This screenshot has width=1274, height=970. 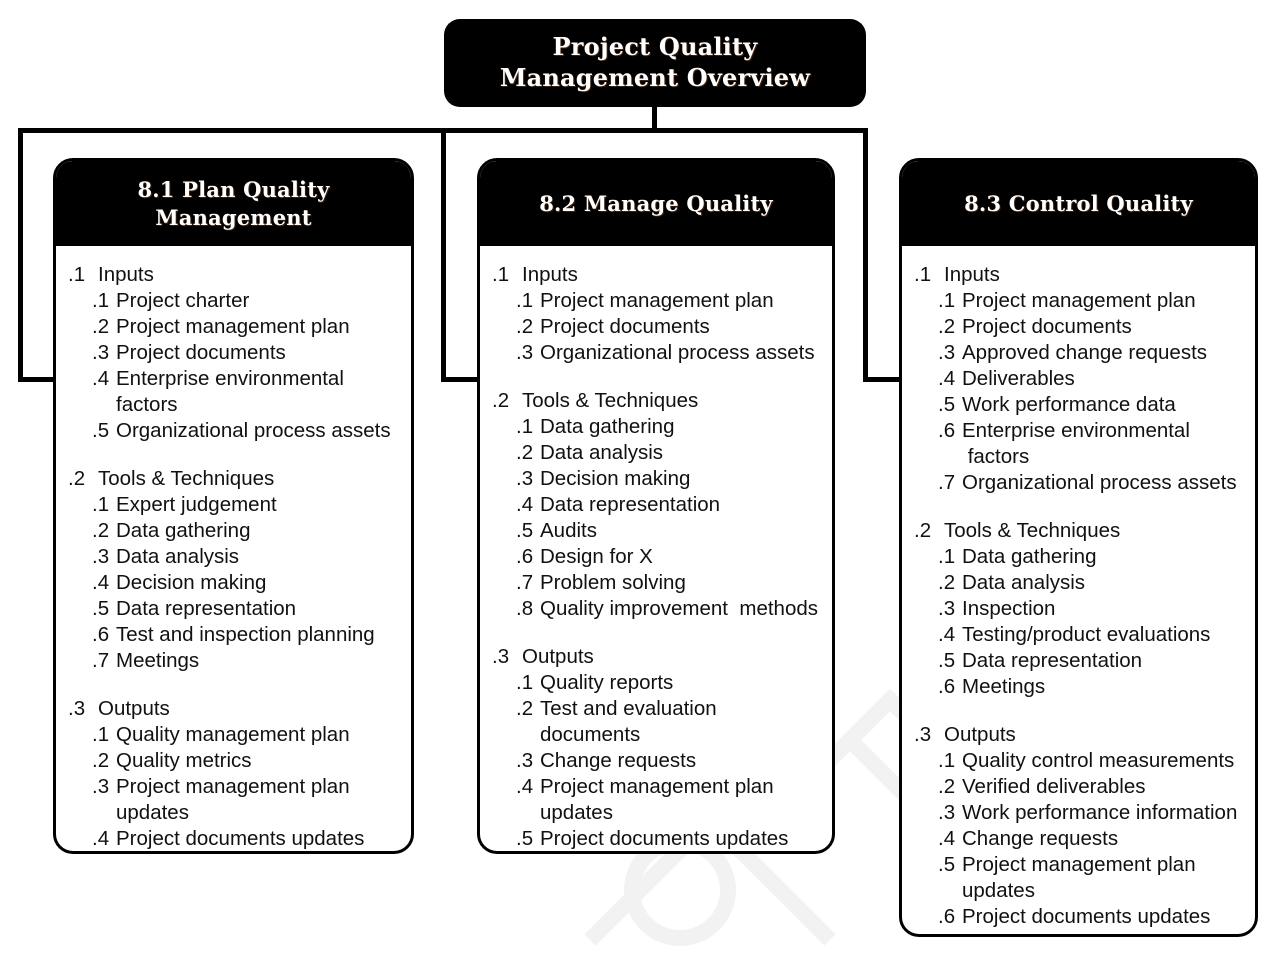 I want to click on section-item-row: .2 Data analysis, so click(x=1079, y=583).